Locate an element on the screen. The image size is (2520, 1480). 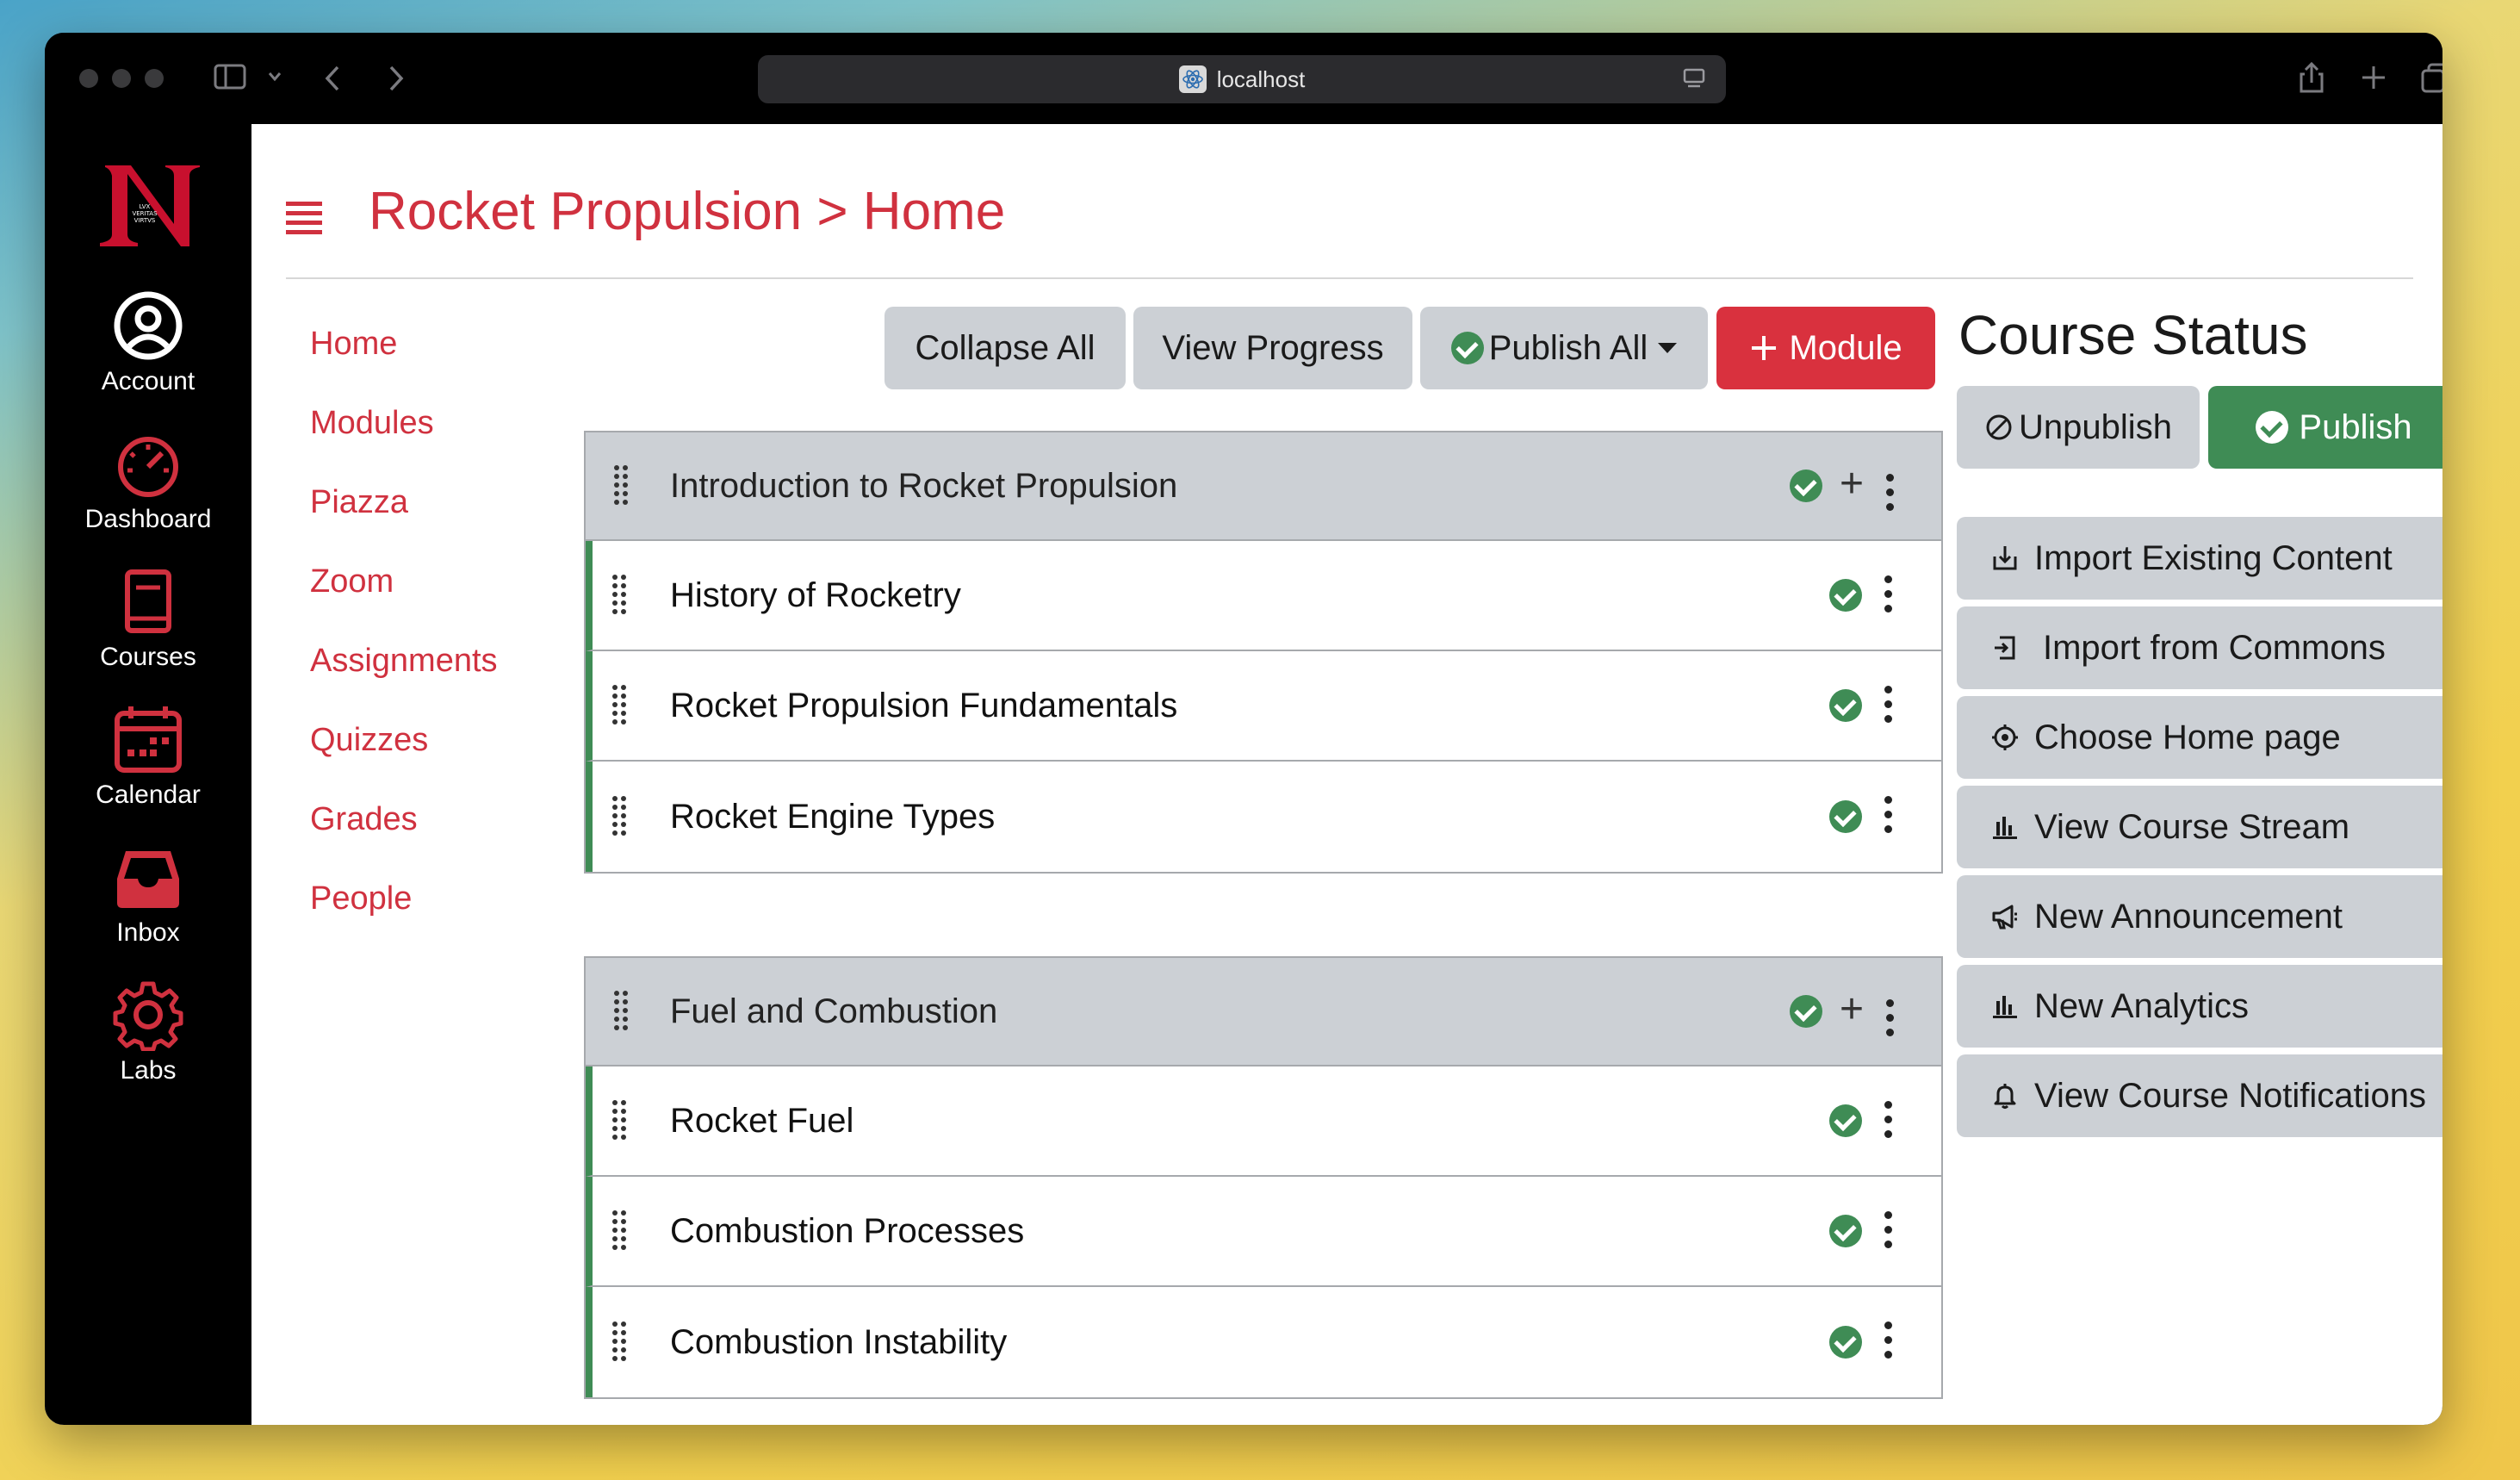
module-header: Introduction to Rocket Propulsion + is located at coordinates (1264, 486).